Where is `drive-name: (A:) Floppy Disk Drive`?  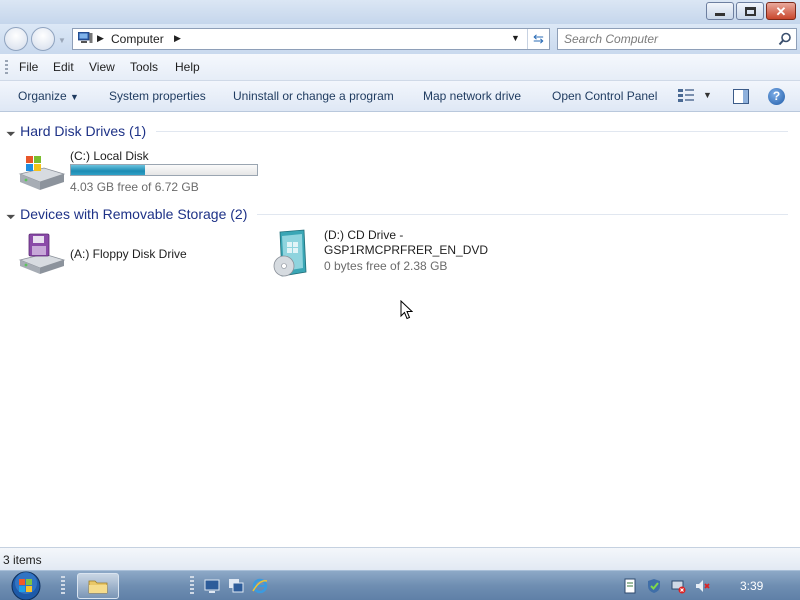
drive-name: (A:) Floppy Disk Drive is located at coordinates (128, 254).